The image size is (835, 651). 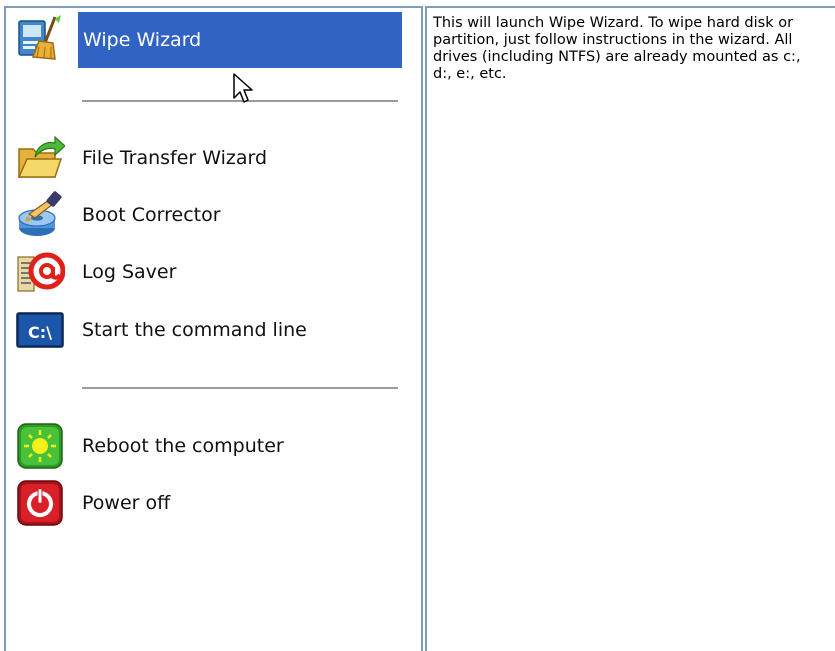 What do you see at coordinates (40, 158) in the screenshot?
I see `folder-arrow-icon` at bounding box center [40, 158].